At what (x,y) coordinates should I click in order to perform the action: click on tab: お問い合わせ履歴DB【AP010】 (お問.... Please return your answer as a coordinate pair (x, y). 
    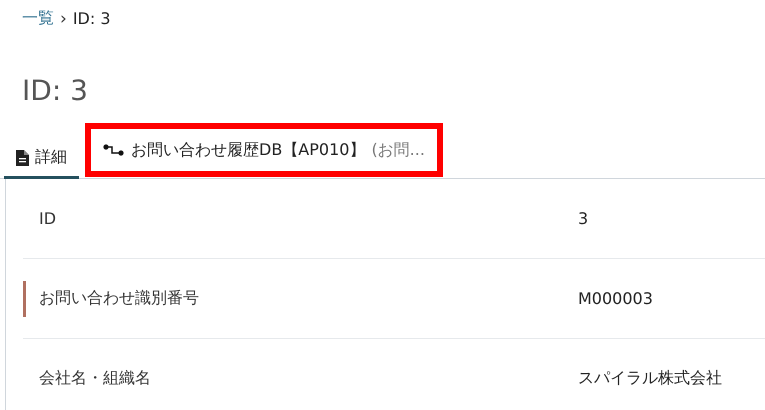
    Looking at the image, I should click on (264, 150).